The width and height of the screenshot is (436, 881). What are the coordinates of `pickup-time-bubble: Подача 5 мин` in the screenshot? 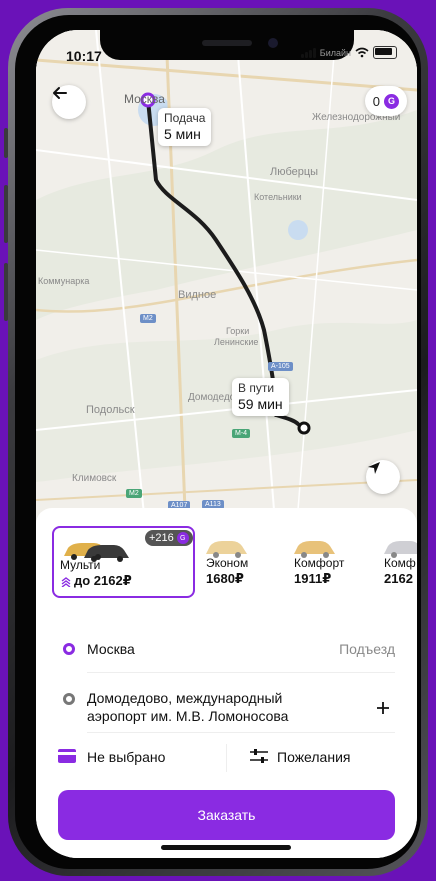 It's located at (185, 127).